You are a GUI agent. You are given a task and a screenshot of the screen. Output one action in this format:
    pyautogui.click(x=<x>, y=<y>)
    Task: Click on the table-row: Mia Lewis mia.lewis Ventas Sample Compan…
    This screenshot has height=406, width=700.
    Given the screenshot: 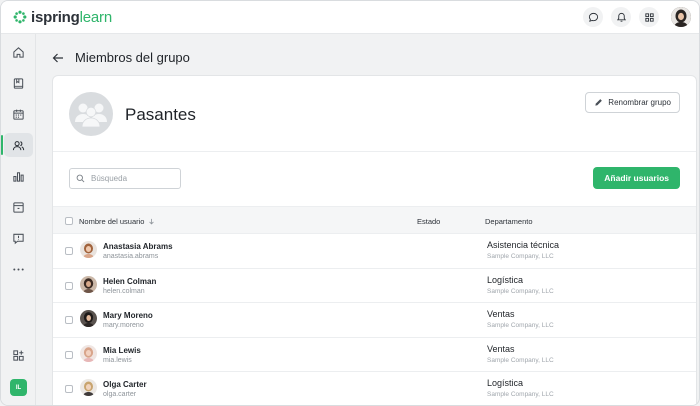 What is the action you would take?
    pyautogui.click(x=374, y=355)
    